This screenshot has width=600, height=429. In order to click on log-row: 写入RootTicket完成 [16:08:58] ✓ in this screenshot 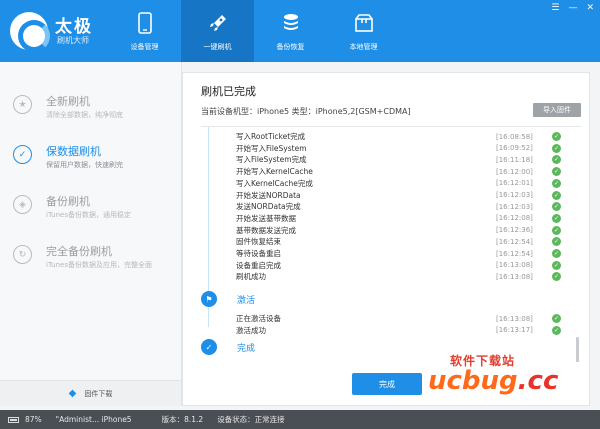, I will do `click(398, 136)`.